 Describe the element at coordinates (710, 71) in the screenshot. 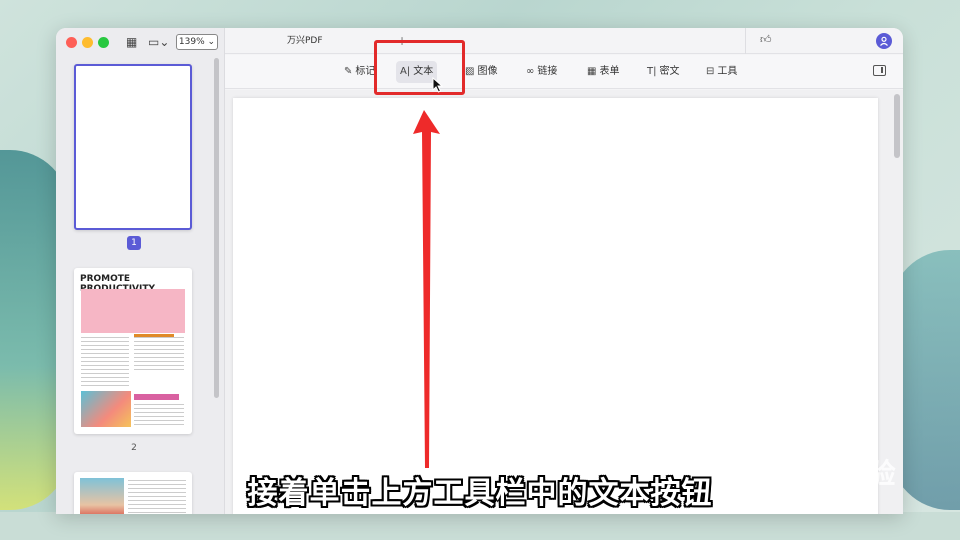

I see `toolbox-icon: ⊟` at that location.